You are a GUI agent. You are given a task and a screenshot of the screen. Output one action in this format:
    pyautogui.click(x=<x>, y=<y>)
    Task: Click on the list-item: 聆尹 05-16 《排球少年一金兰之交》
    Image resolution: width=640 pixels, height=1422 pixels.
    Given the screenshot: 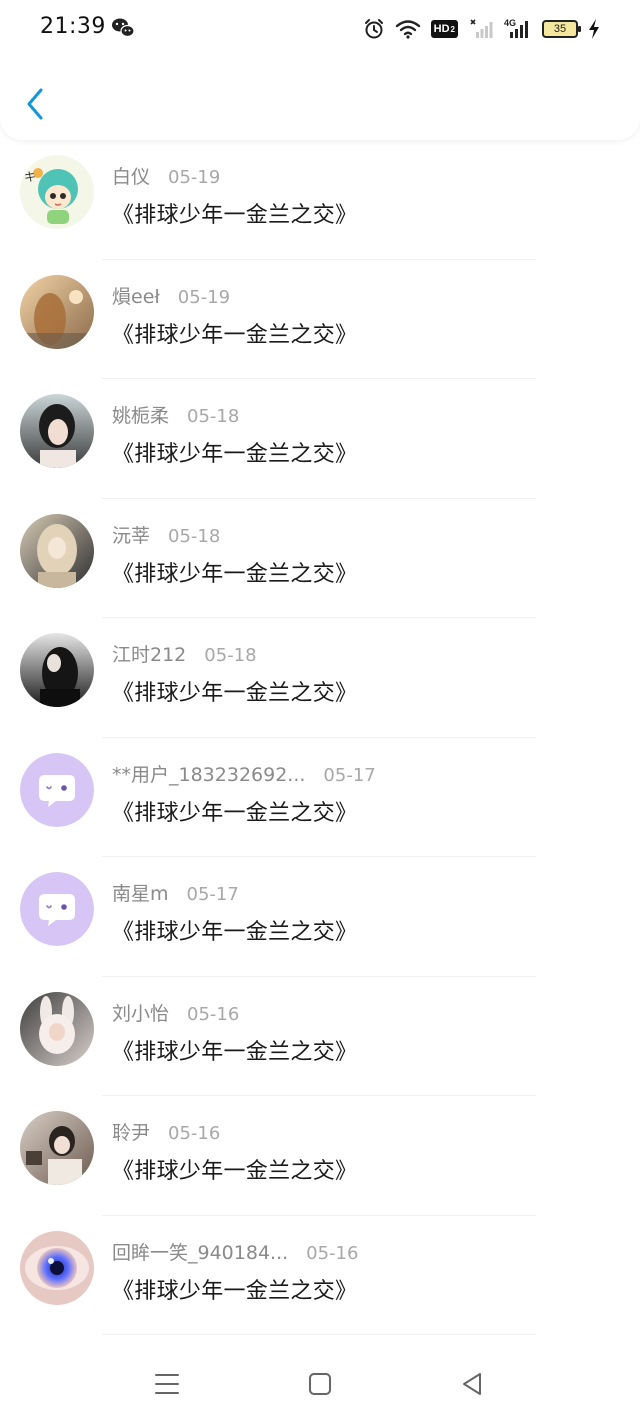 What is the action you would take?
    pyautogui.click(x=320, y=1156)
    